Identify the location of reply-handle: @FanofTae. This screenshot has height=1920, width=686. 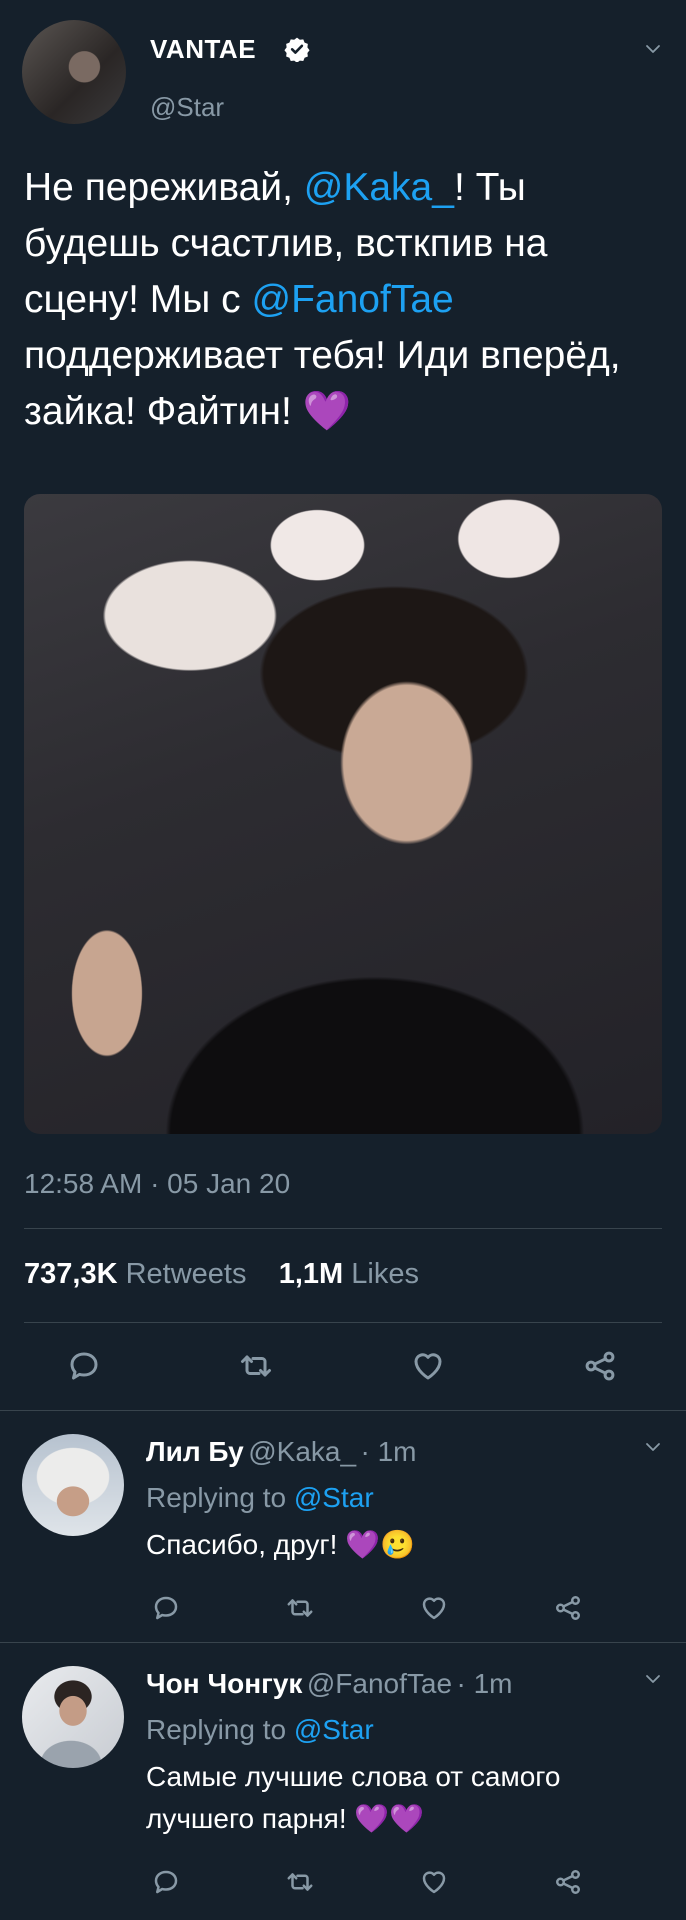
(379, 1683).